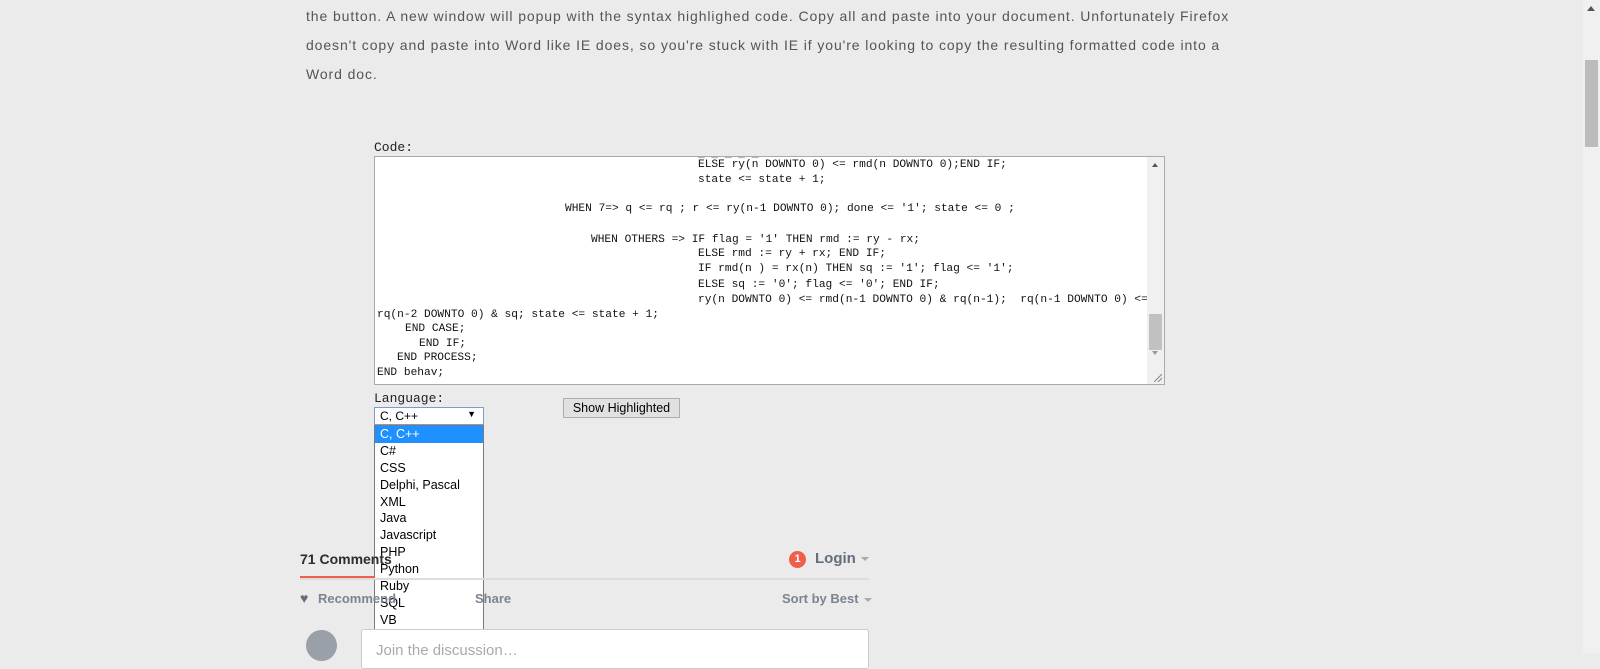 This screenshot has width=1600, height=669. I want to click on heart-icon: ♥, so click(304, 598).